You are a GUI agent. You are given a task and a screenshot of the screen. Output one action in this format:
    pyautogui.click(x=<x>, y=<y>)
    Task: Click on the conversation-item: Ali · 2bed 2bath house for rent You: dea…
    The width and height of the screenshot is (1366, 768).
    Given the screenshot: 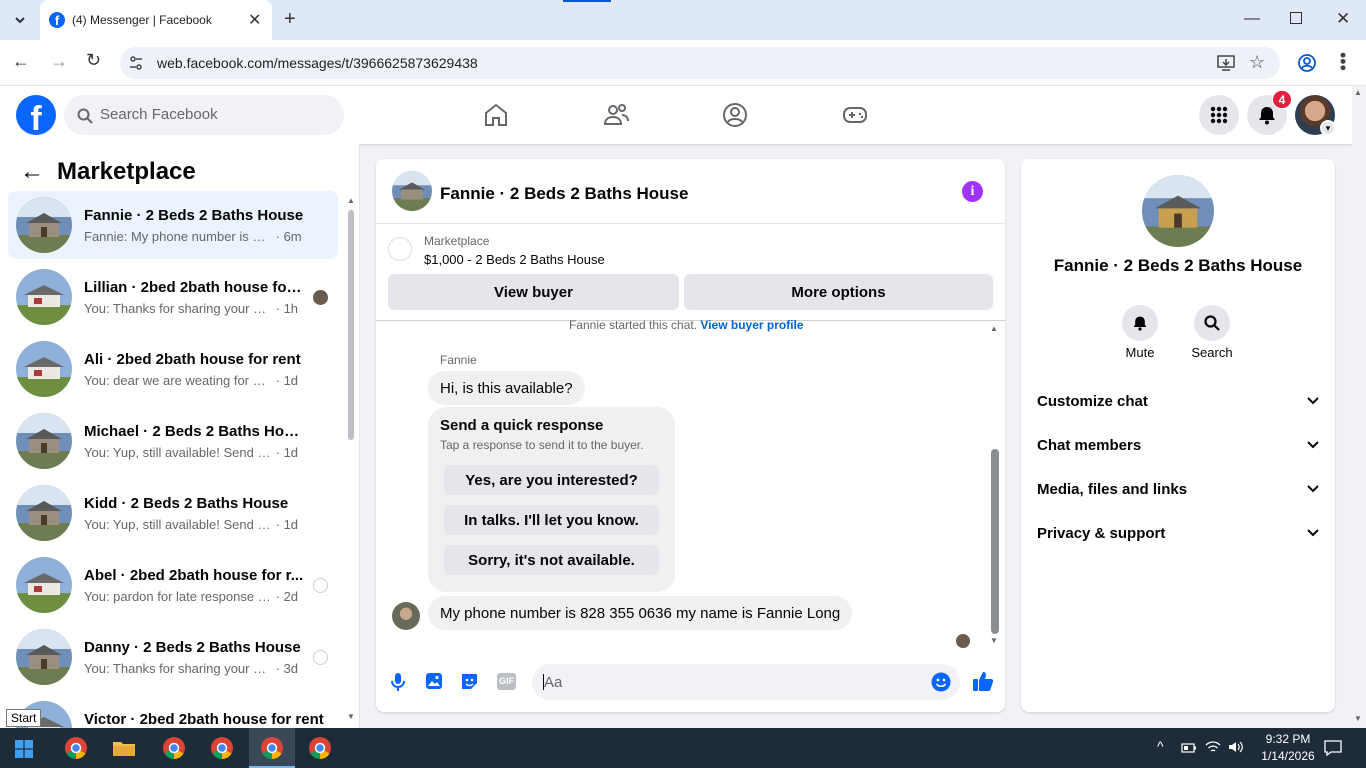 What is the action you would take?
    pyautogui.click(x=173, y=369)
    